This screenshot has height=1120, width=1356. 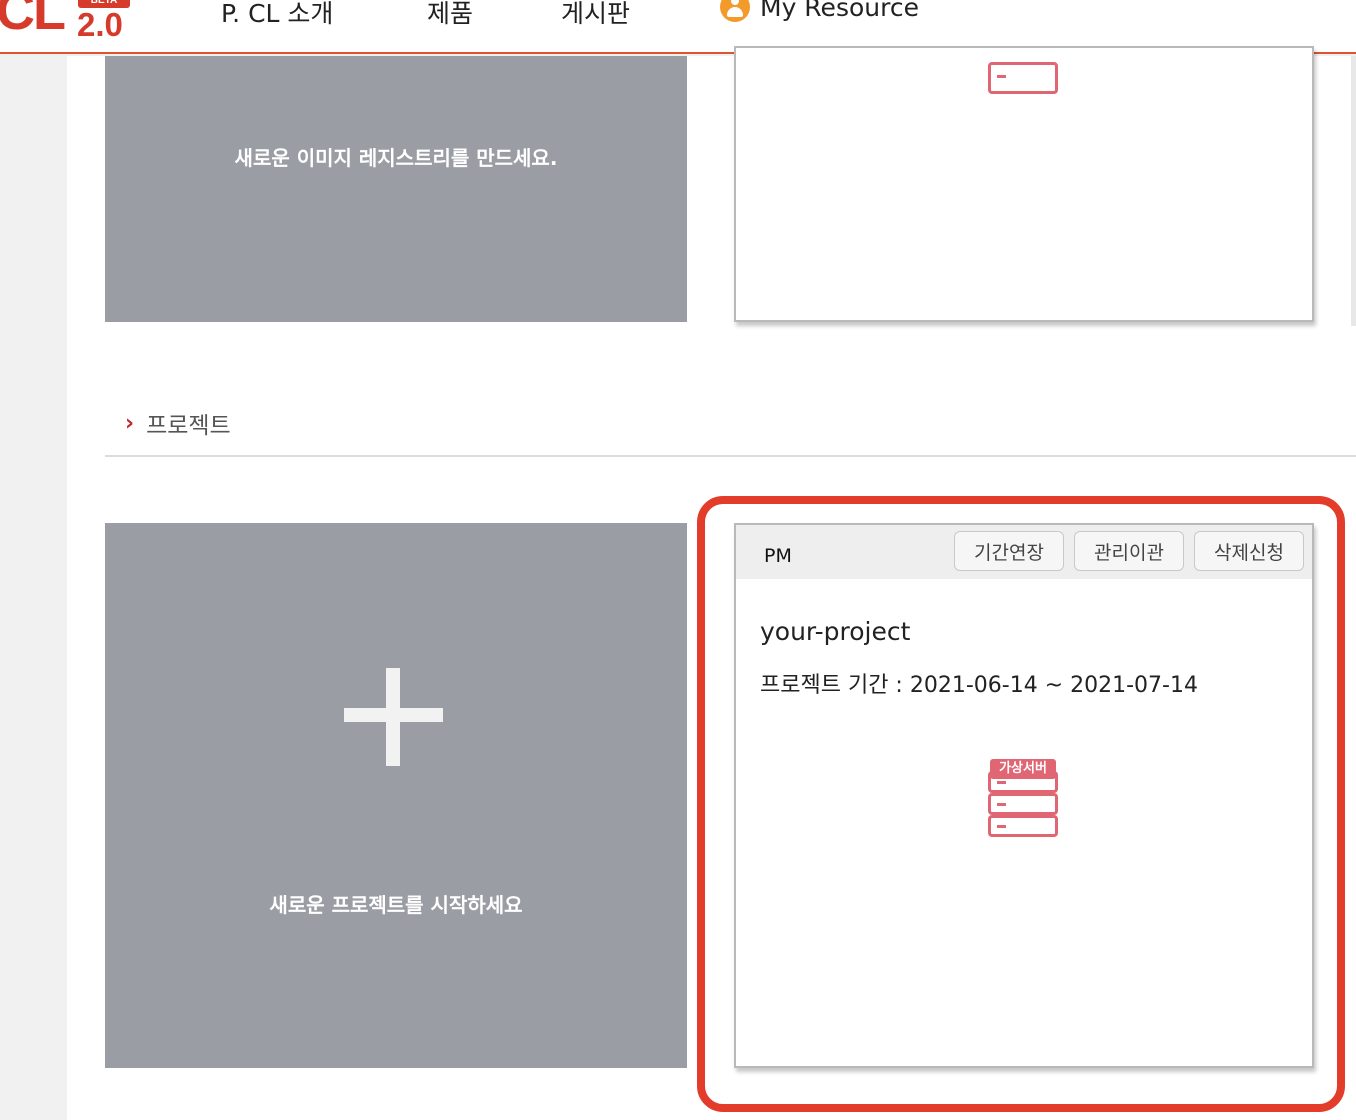 What do you see at coordinates (735, 11) in the screenshot?
I see `user-icon` at bounding box center [735, 11].